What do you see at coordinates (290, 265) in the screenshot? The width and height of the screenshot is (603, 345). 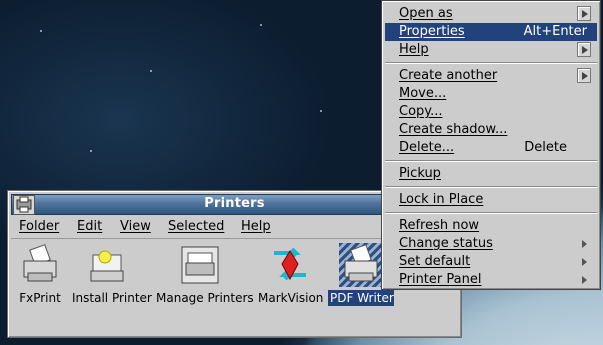 I see `markvision-icon` at bounding box center [290, 265].